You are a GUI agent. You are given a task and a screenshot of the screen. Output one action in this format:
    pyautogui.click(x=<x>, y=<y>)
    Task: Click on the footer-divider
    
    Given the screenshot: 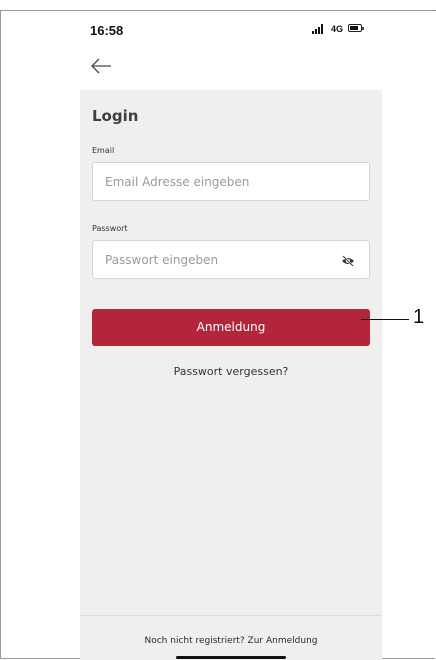 What is the action you would take?
    pyautogui.click(x=231, y=615)
    